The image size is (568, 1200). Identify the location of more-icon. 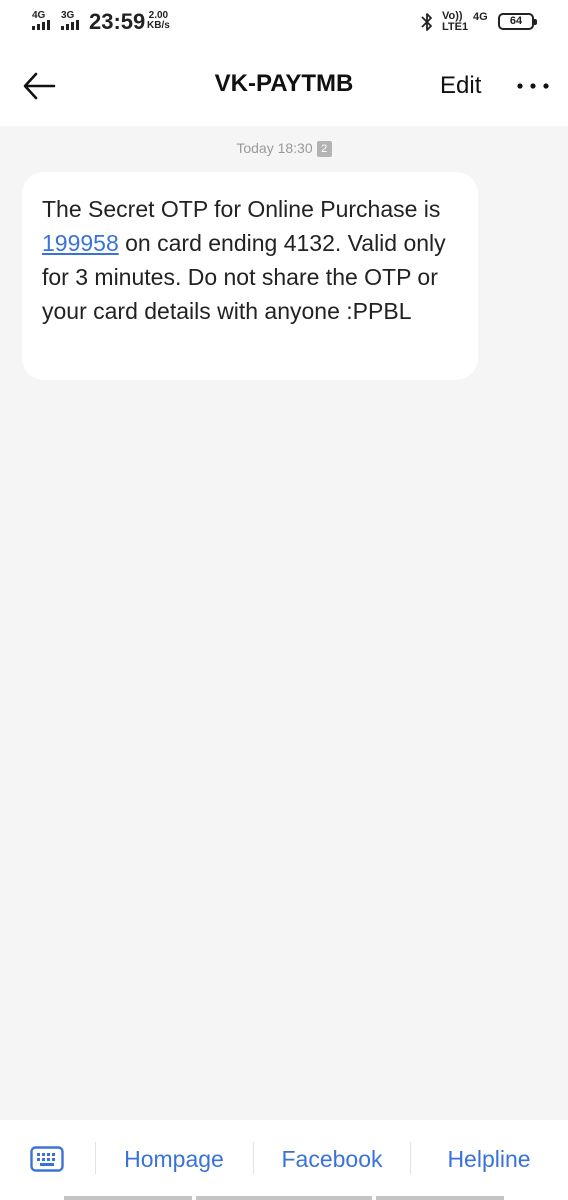
(534, 86).